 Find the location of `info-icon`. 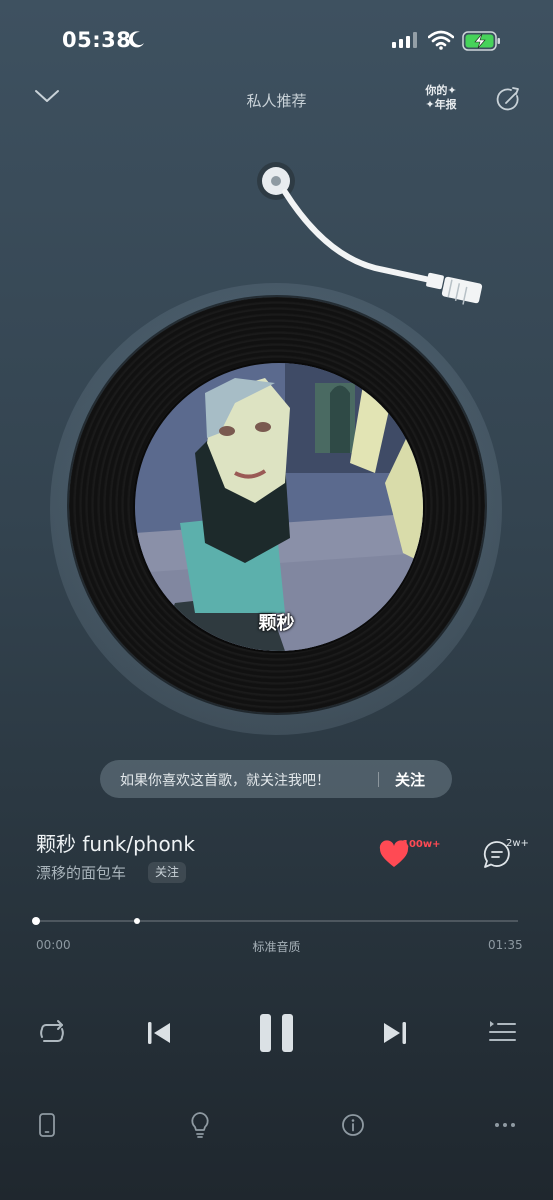

info-icon is located at coordinates (353, 1125).